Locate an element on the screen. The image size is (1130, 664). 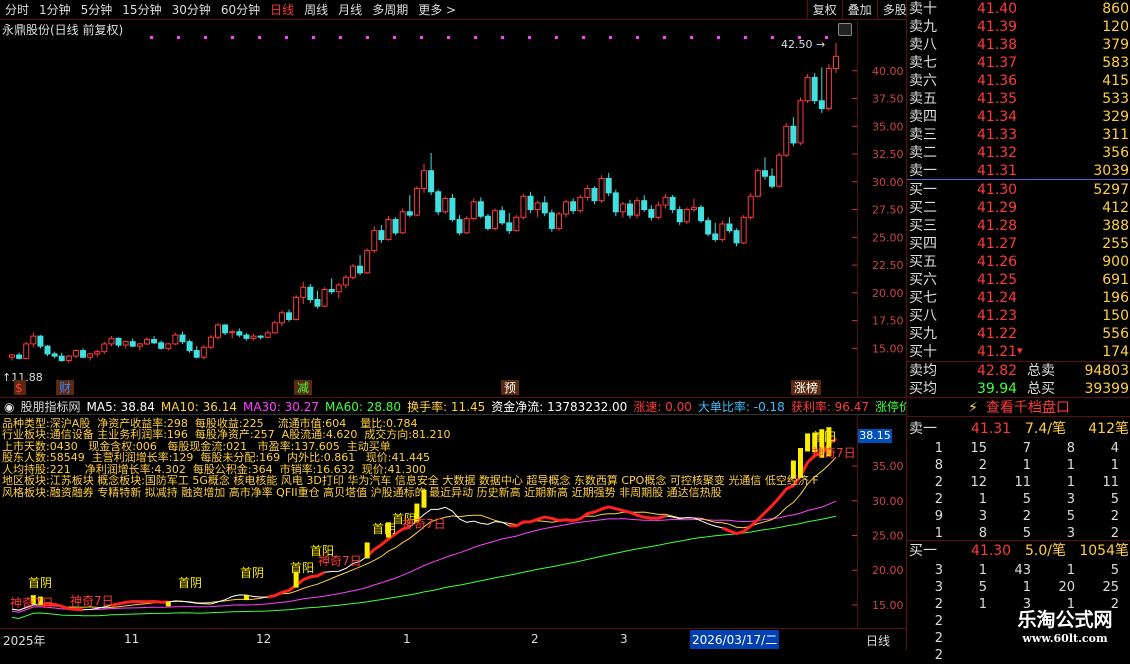
level-label: 卖九 is located at coordinates (923, 27).